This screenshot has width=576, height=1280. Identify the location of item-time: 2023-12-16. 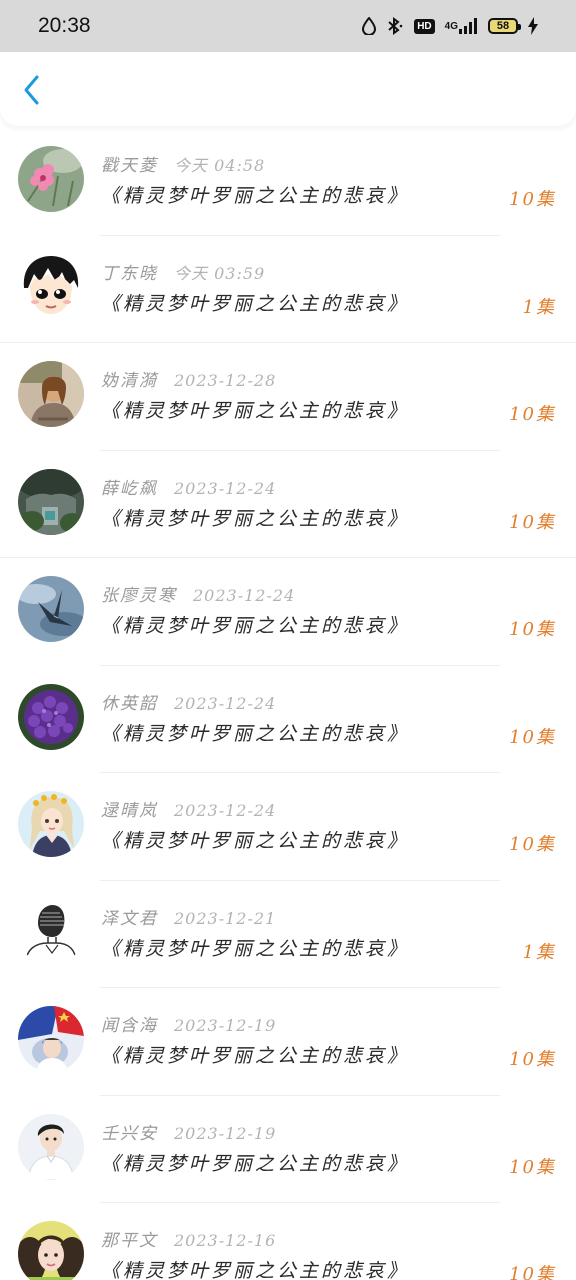
(225, 1240).